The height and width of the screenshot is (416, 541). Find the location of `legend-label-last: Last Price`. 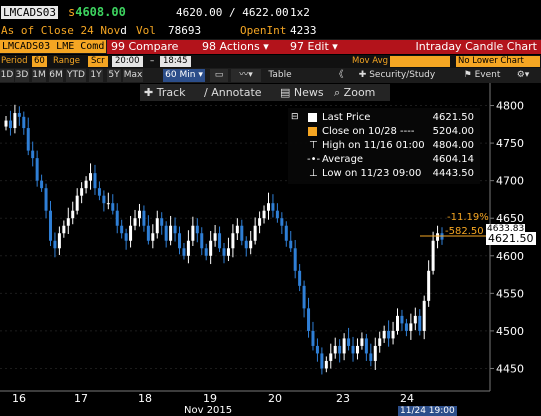

legend-label-last: Last Price is located at coordinates (346, 117).